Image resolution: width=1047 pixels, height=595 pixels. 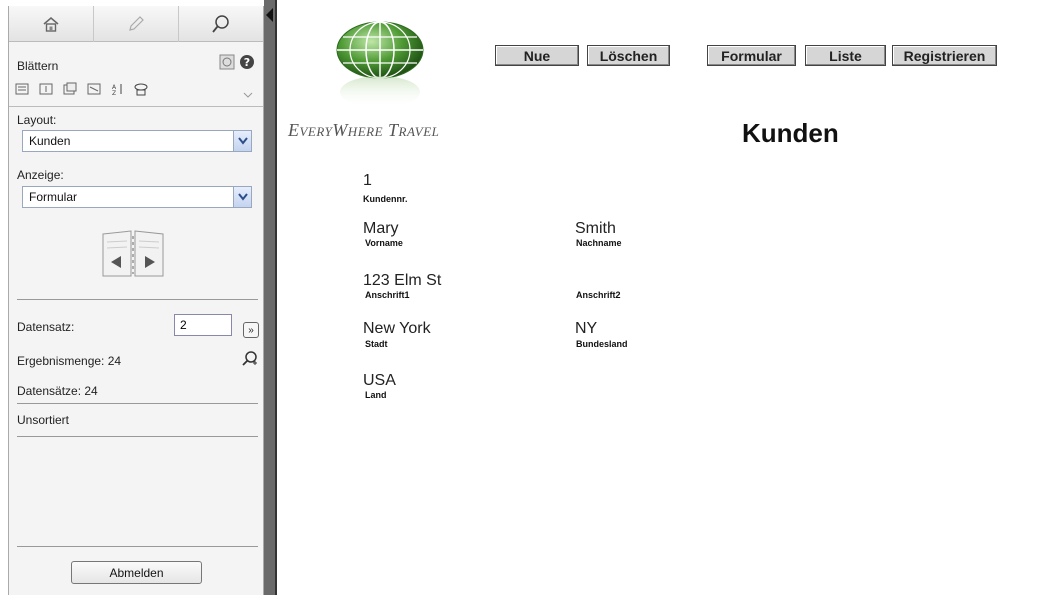 I want to click on delete-record-icon, so click(x=94, y=91).